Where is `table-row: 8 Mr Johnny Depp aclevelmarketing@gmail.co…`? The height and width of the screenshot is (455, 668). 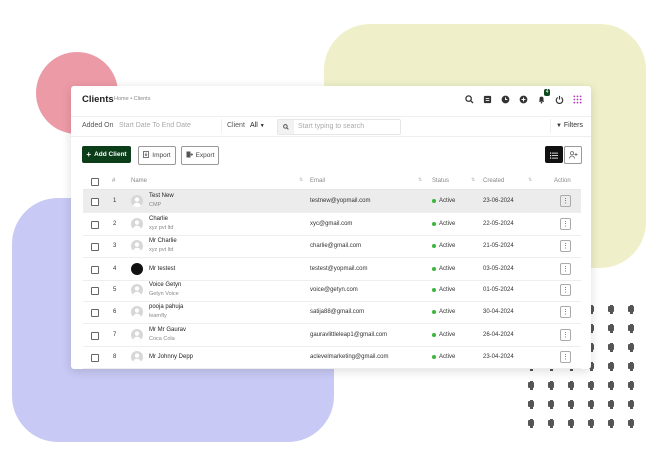 table-row: 8 Mr Johnny Depp aclevelmarketing@gmail.co… is located at coordinates (332, 357).